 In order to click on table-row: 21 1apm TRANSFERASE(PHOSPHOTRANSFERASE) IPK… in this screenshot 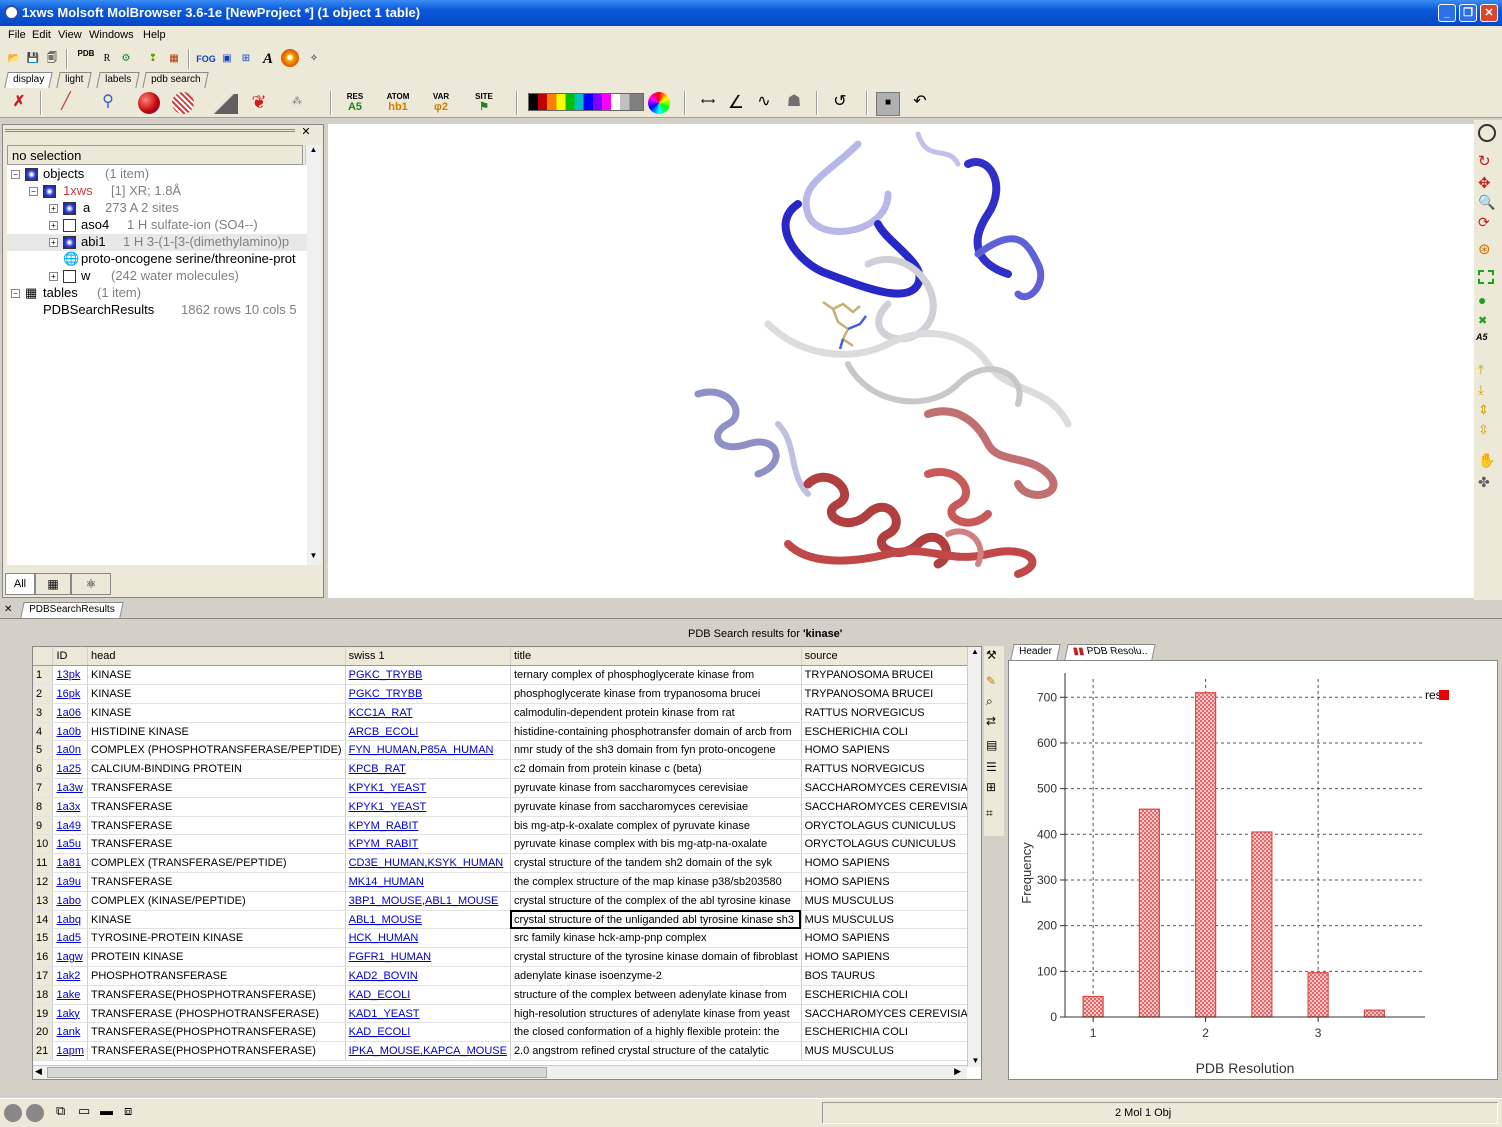, I will do `click(507, 1051)`.